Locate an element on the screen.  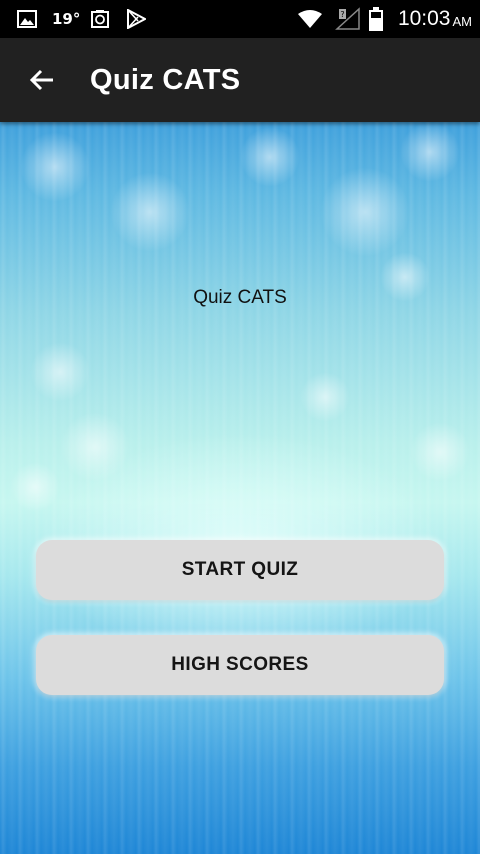
high-scores-button: HIGH SCORES is located at coordinates (240, 665).